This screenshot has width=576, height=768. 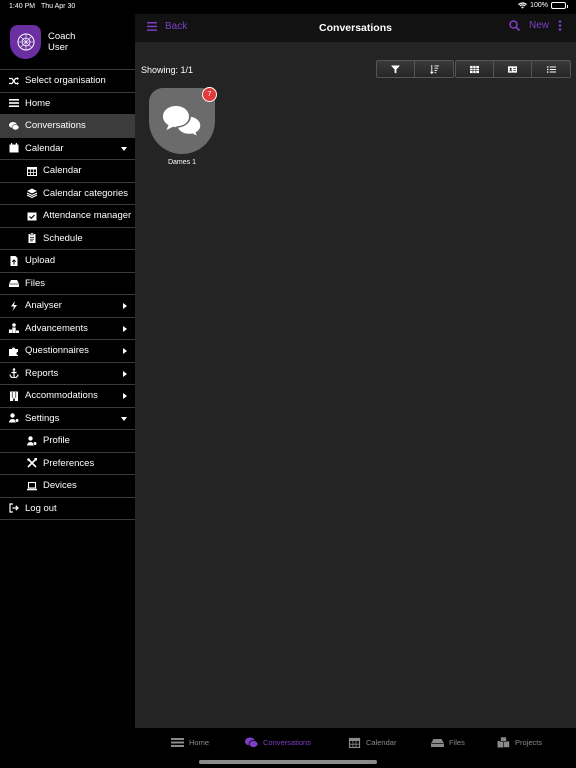 I want to click on sidebar-item-label: Preferences, so click(x=69, y=463).